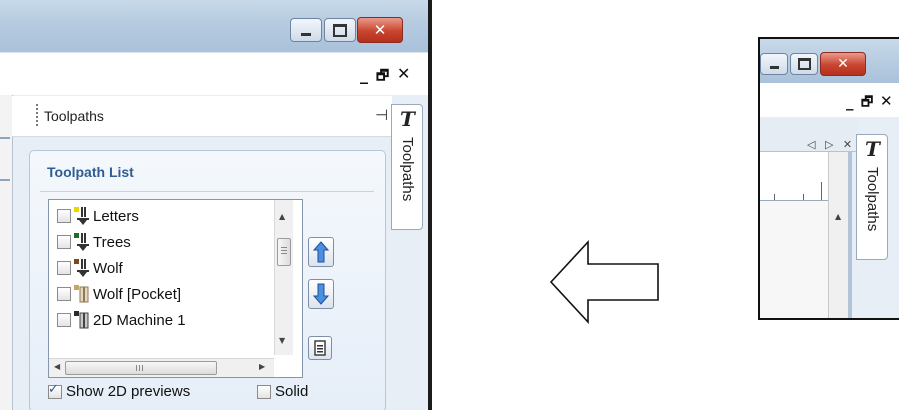  I want to click on list-item: Wolf [Pocket], so click(115, 294).